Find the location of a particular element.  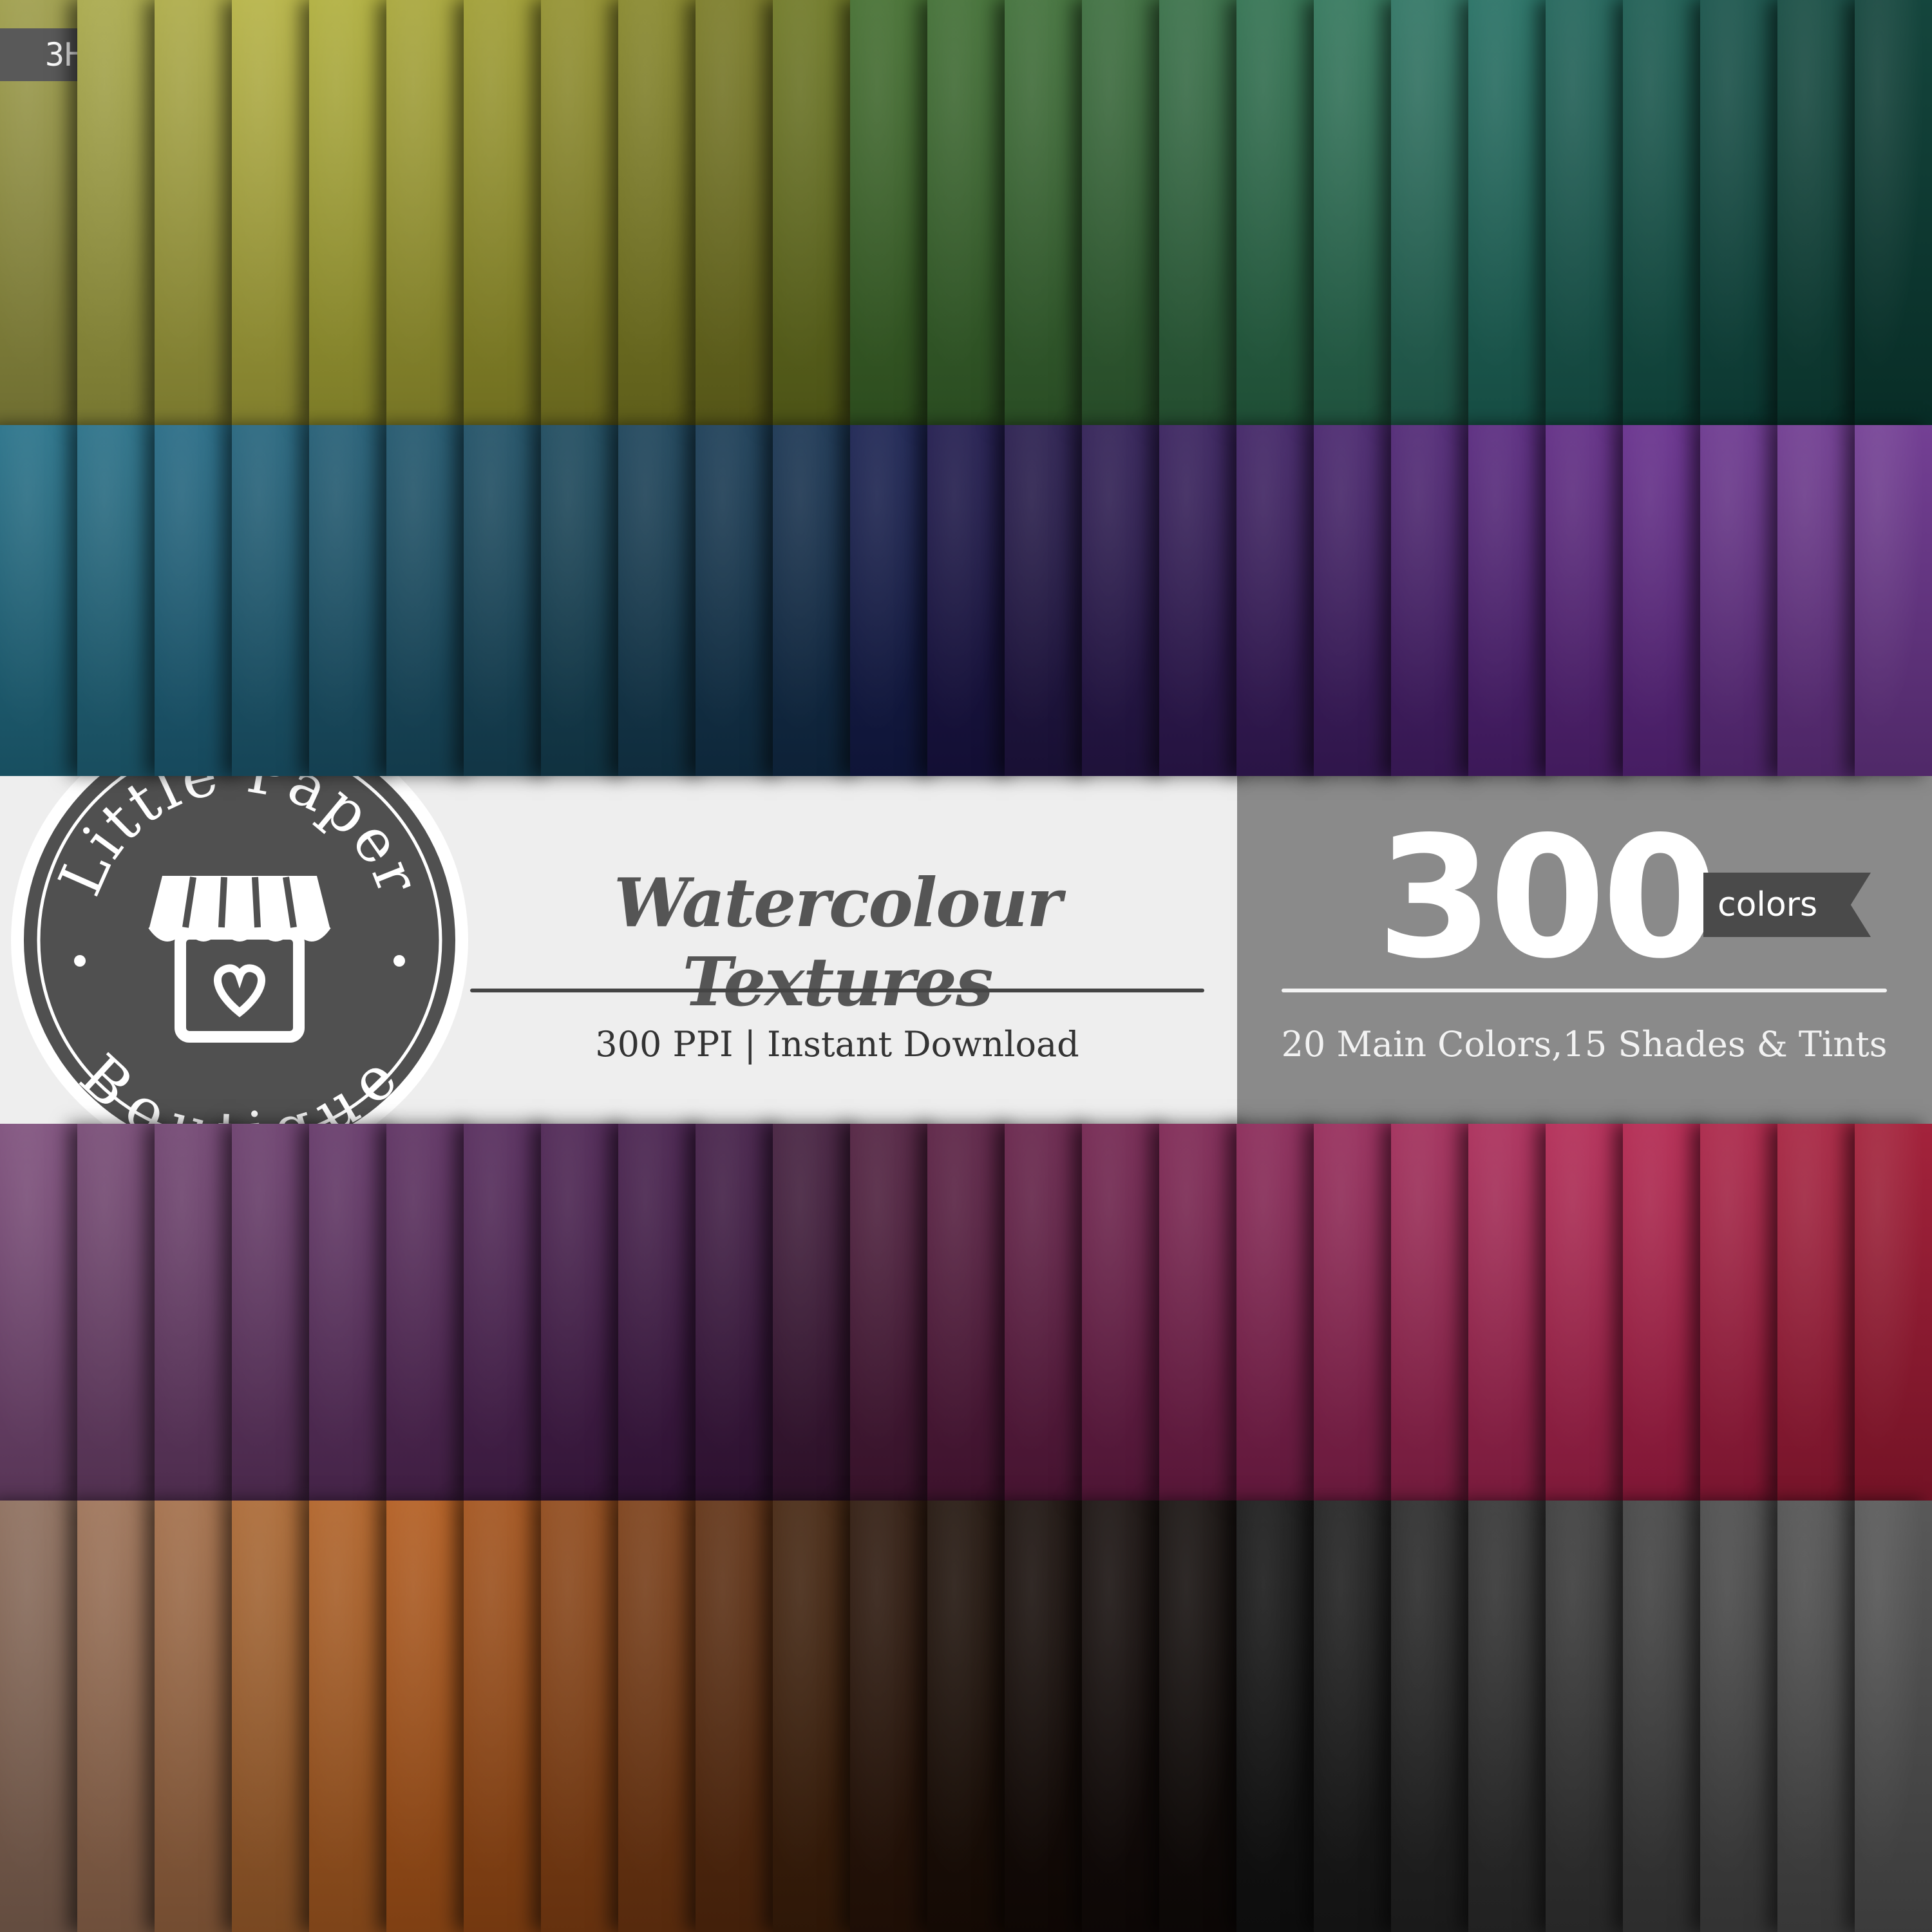

color-count-unit-ribbon: colors is located at coordinates (1787, 905).